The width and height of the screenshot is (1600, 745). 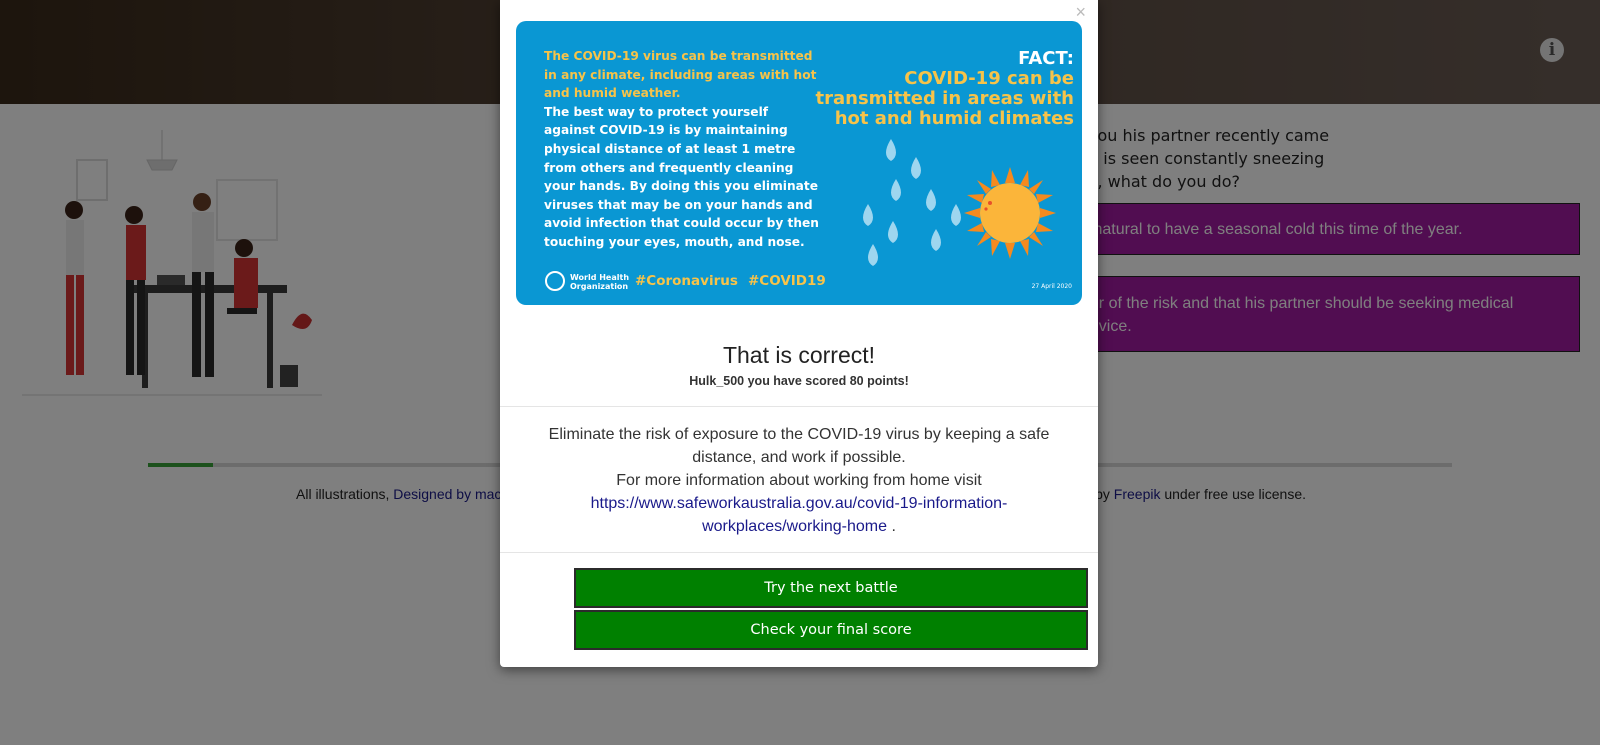 What do you see at coordinates (799, 381) in the screenshot?
I see `result-score: Hulk_500 you have scored 80 points!` at bounding box center [799, 381].